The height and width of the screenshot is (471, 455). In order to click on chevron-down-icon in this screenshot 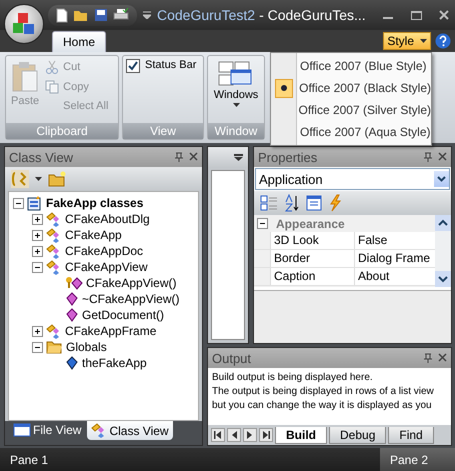, I will do `click(441, 179)`.